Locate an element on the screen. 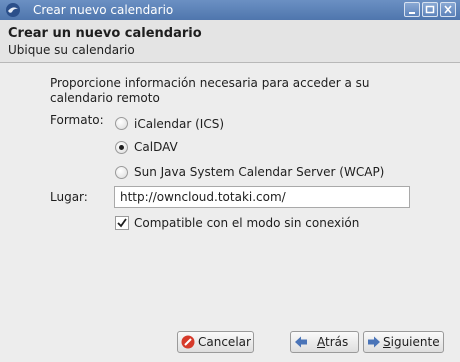 The width and height of the screenshot is (460, 362). thunderbird-icon is located at coordinates (13, 10).